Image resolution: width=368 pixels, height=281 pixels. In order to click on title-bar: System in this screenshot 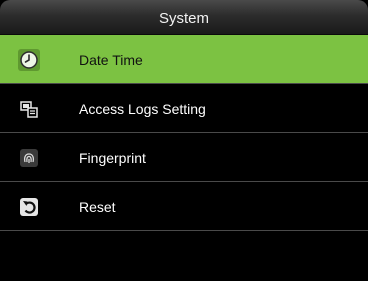, I will do `click(184, 17)`.